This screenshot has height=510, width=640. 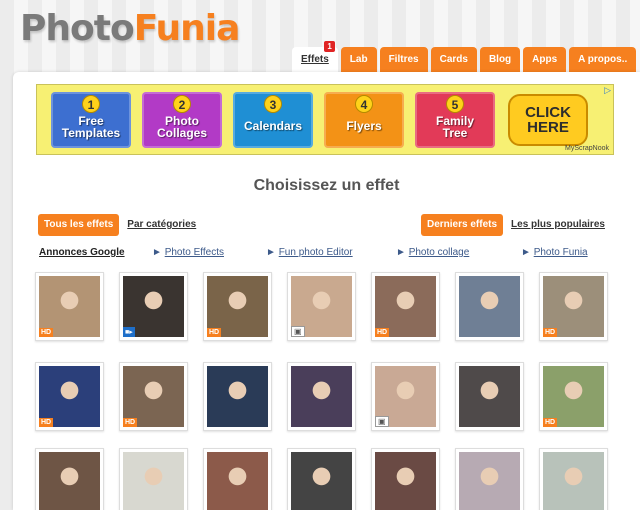 What do you see at coordinates (455, 132) in the screenshot?
I see `ad-tile-label: Tree` at bounding box center [455, 132].